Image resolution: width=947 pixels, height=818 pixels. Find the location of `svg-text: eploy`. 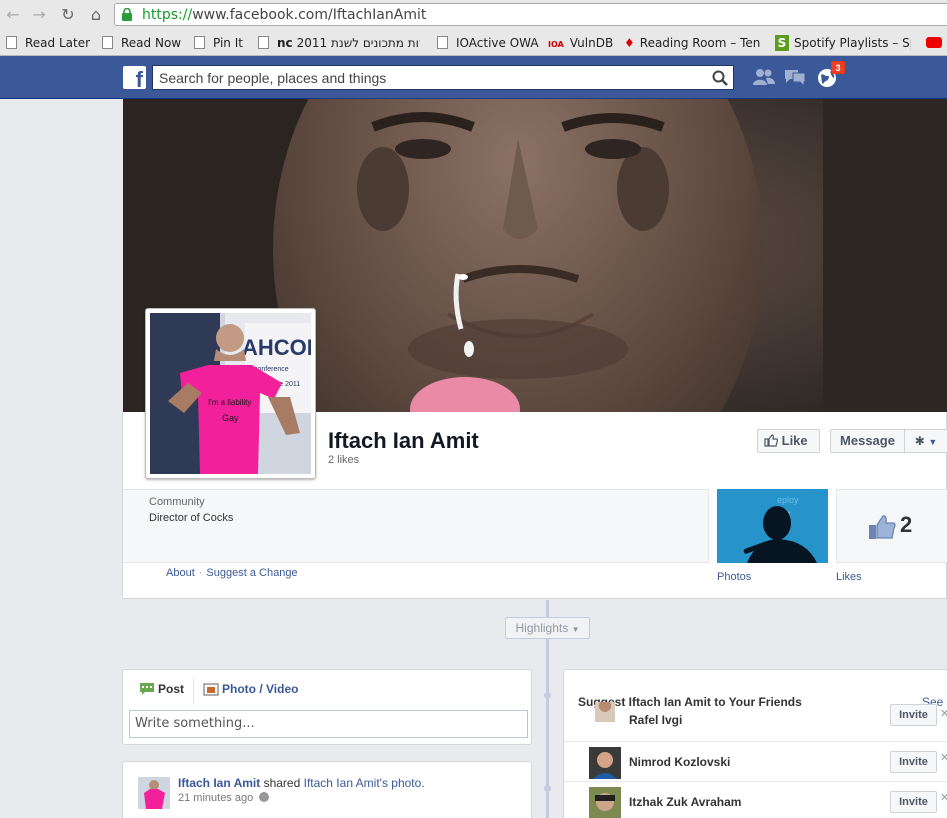

svg-text: eploy is located at coordinates (788, 500).